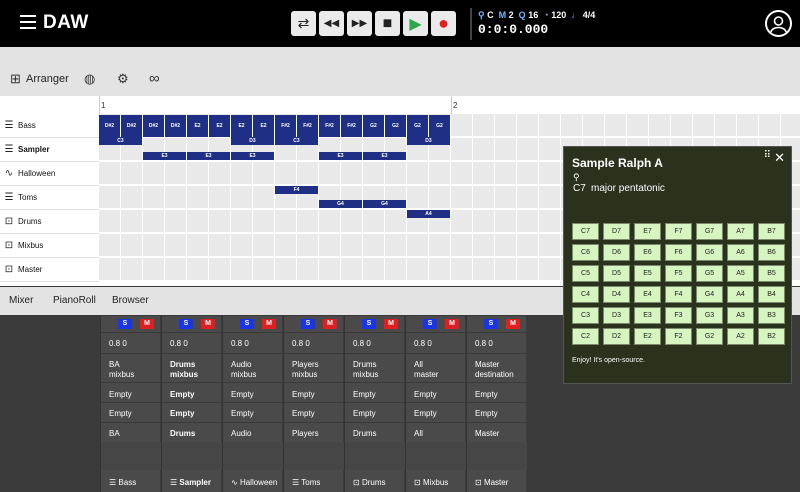  I want to click on route-label: BA, so click(114, 433).